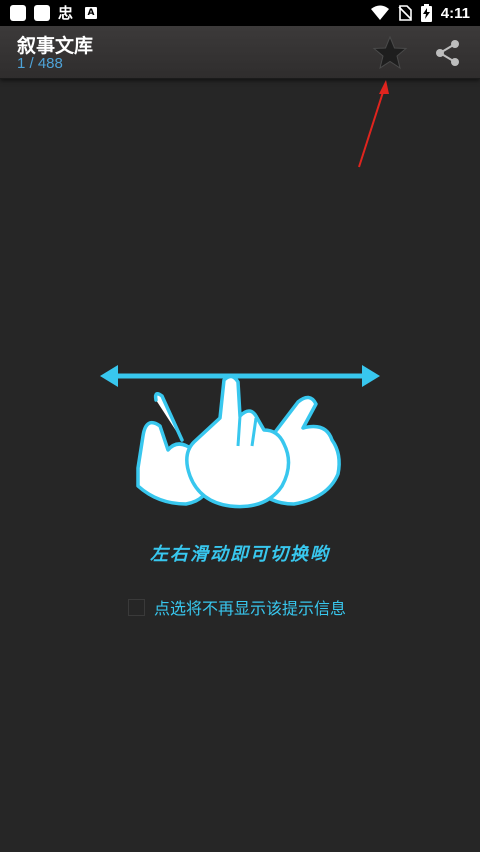 The height and width of the screenshot is (852, 480). Describe the element at coordinates (240, 437) in the screenshot. I see `swipe-hands-icon` at that location.